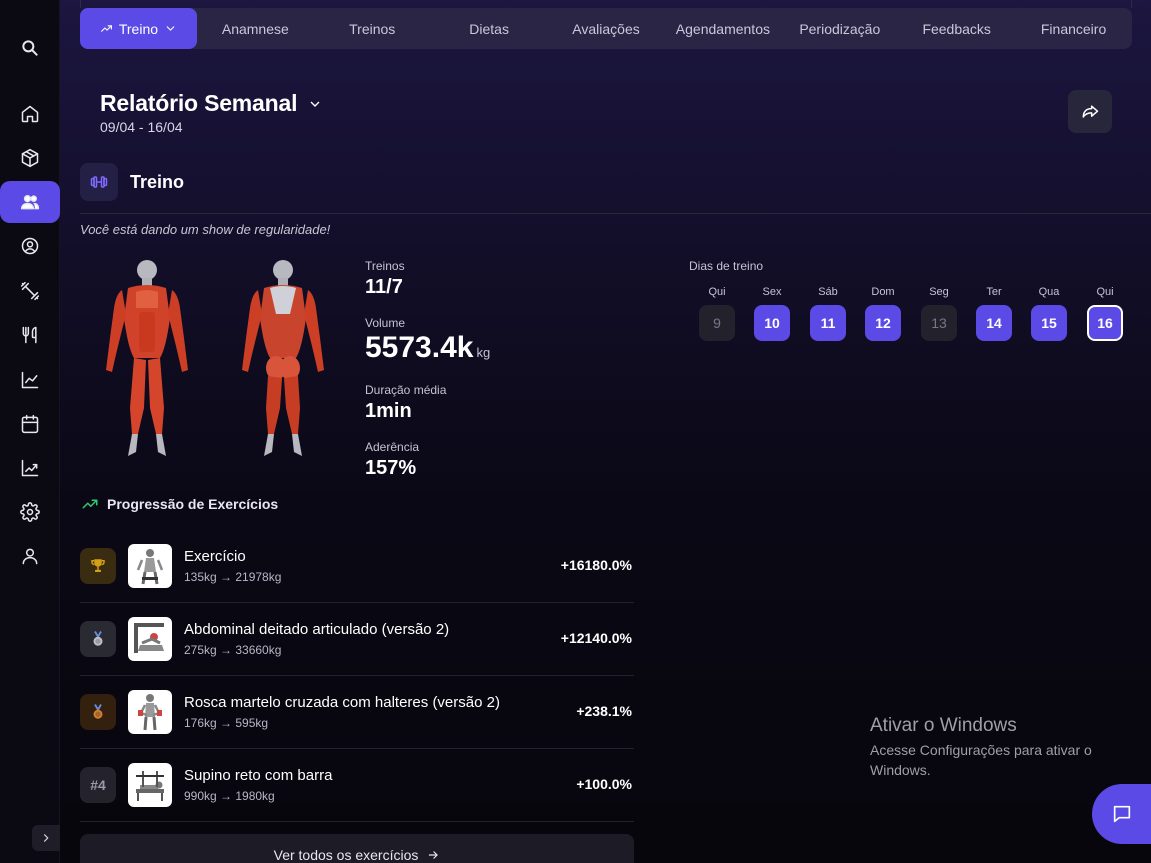 The image size is (1151, 863). What do you see at coordinates (994, 292) in the screenshot?
I see `day-name: Ter` at bounding box center [994, 292].